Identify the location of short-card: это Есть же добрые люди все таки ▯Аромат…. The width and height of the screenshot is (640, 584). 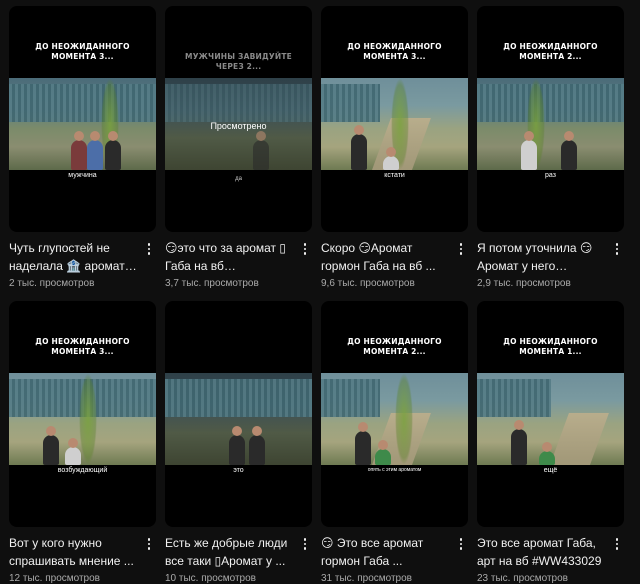
(238, 439).